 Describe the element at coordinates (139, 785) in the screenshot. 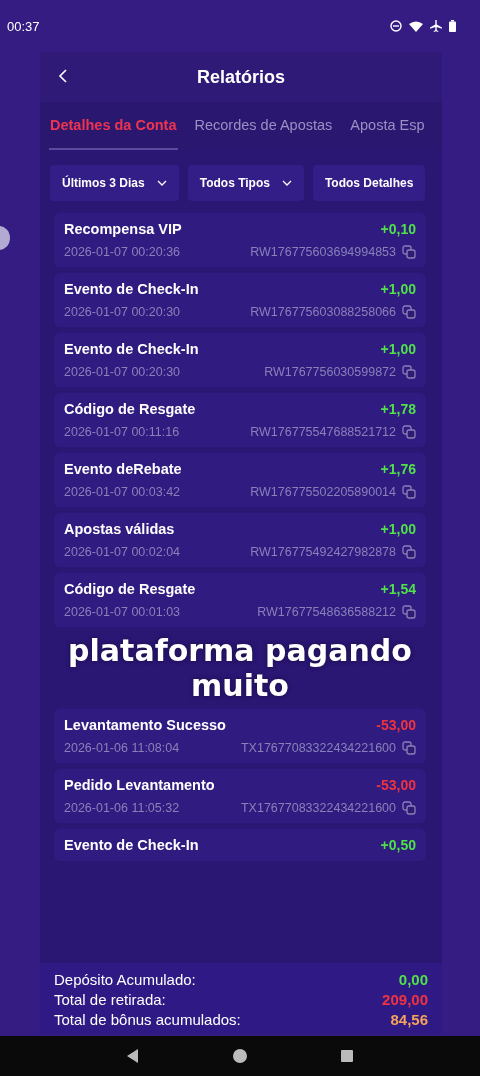

I see `transaction-title: Pedido Levantamento` at that location.